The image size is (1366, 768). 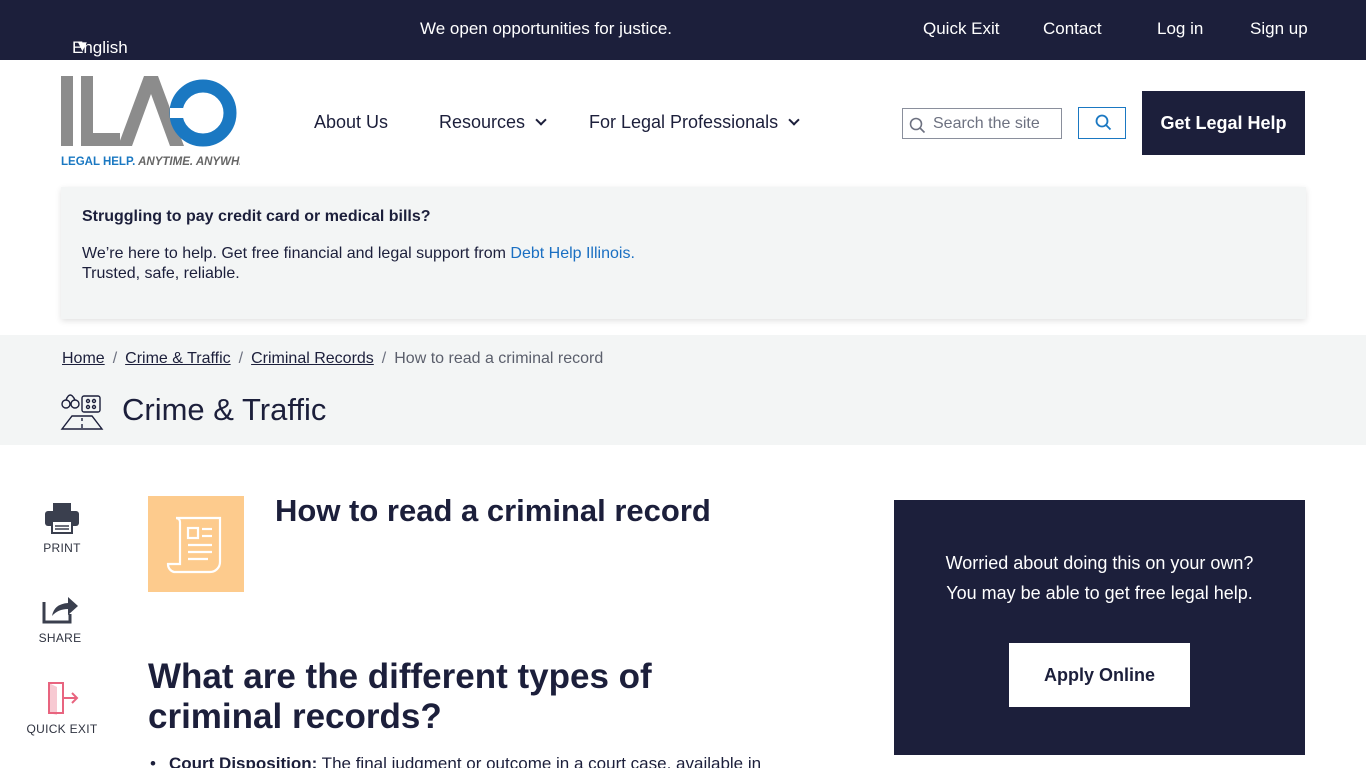 I want to click on callout-line-1: Worried about doing this on your own?, so click(x=1099, y=563).